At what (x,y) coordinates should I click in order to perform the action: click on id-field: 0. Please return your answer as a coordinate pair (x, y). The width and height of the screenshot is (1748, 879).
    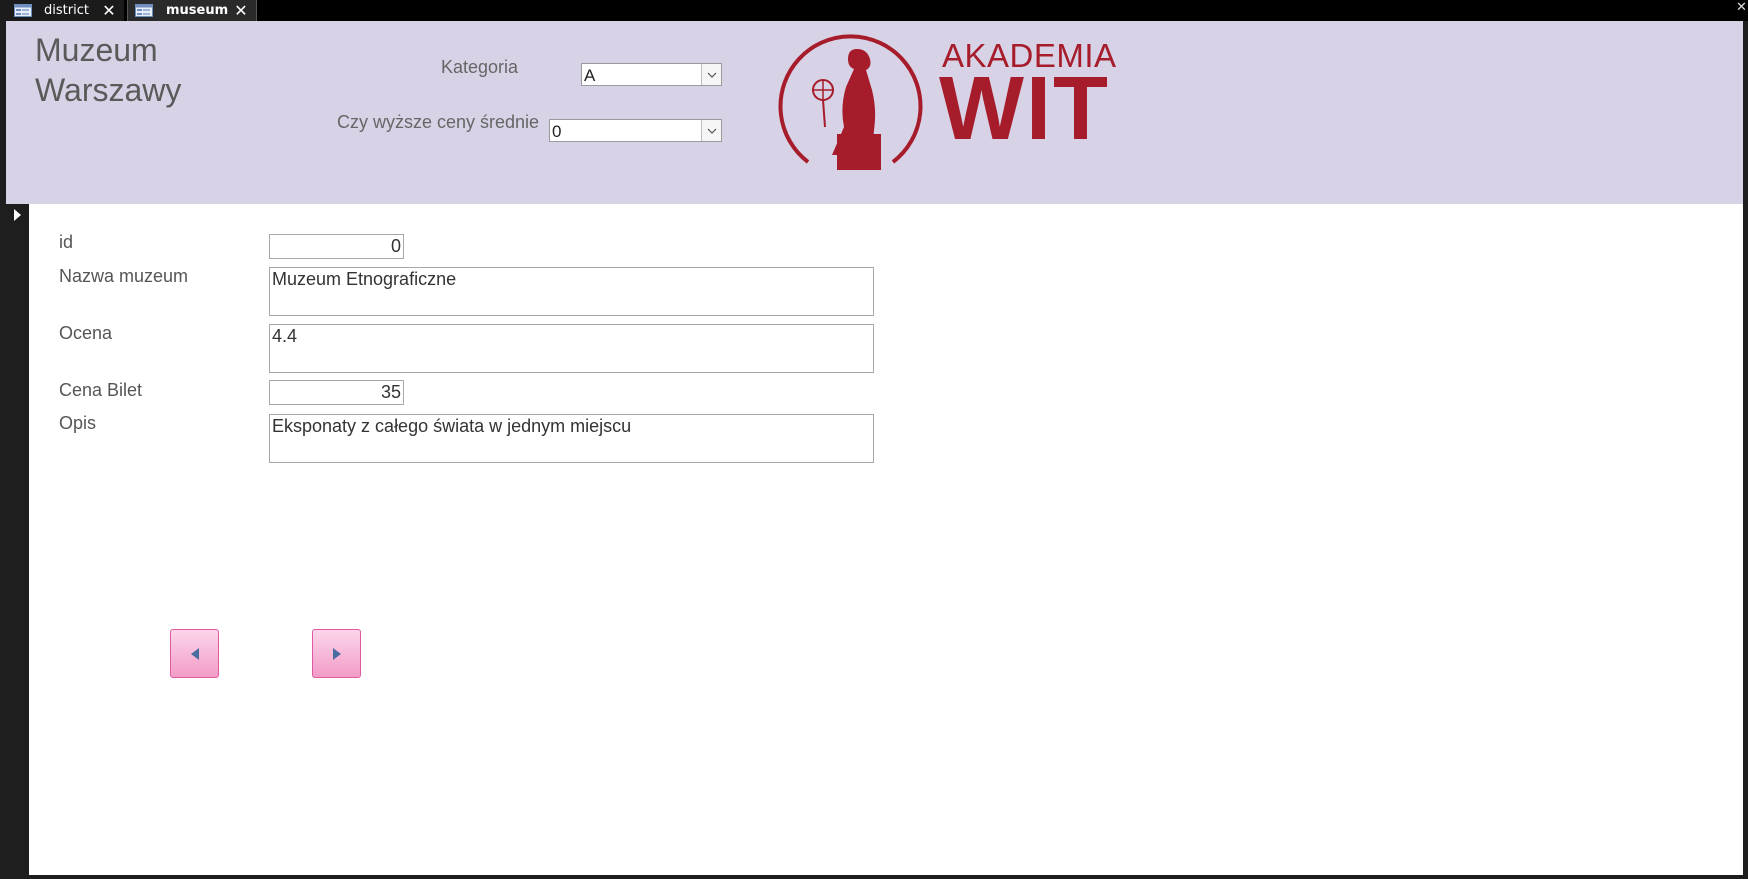
    Looking at the image, I should click on (336, 246).